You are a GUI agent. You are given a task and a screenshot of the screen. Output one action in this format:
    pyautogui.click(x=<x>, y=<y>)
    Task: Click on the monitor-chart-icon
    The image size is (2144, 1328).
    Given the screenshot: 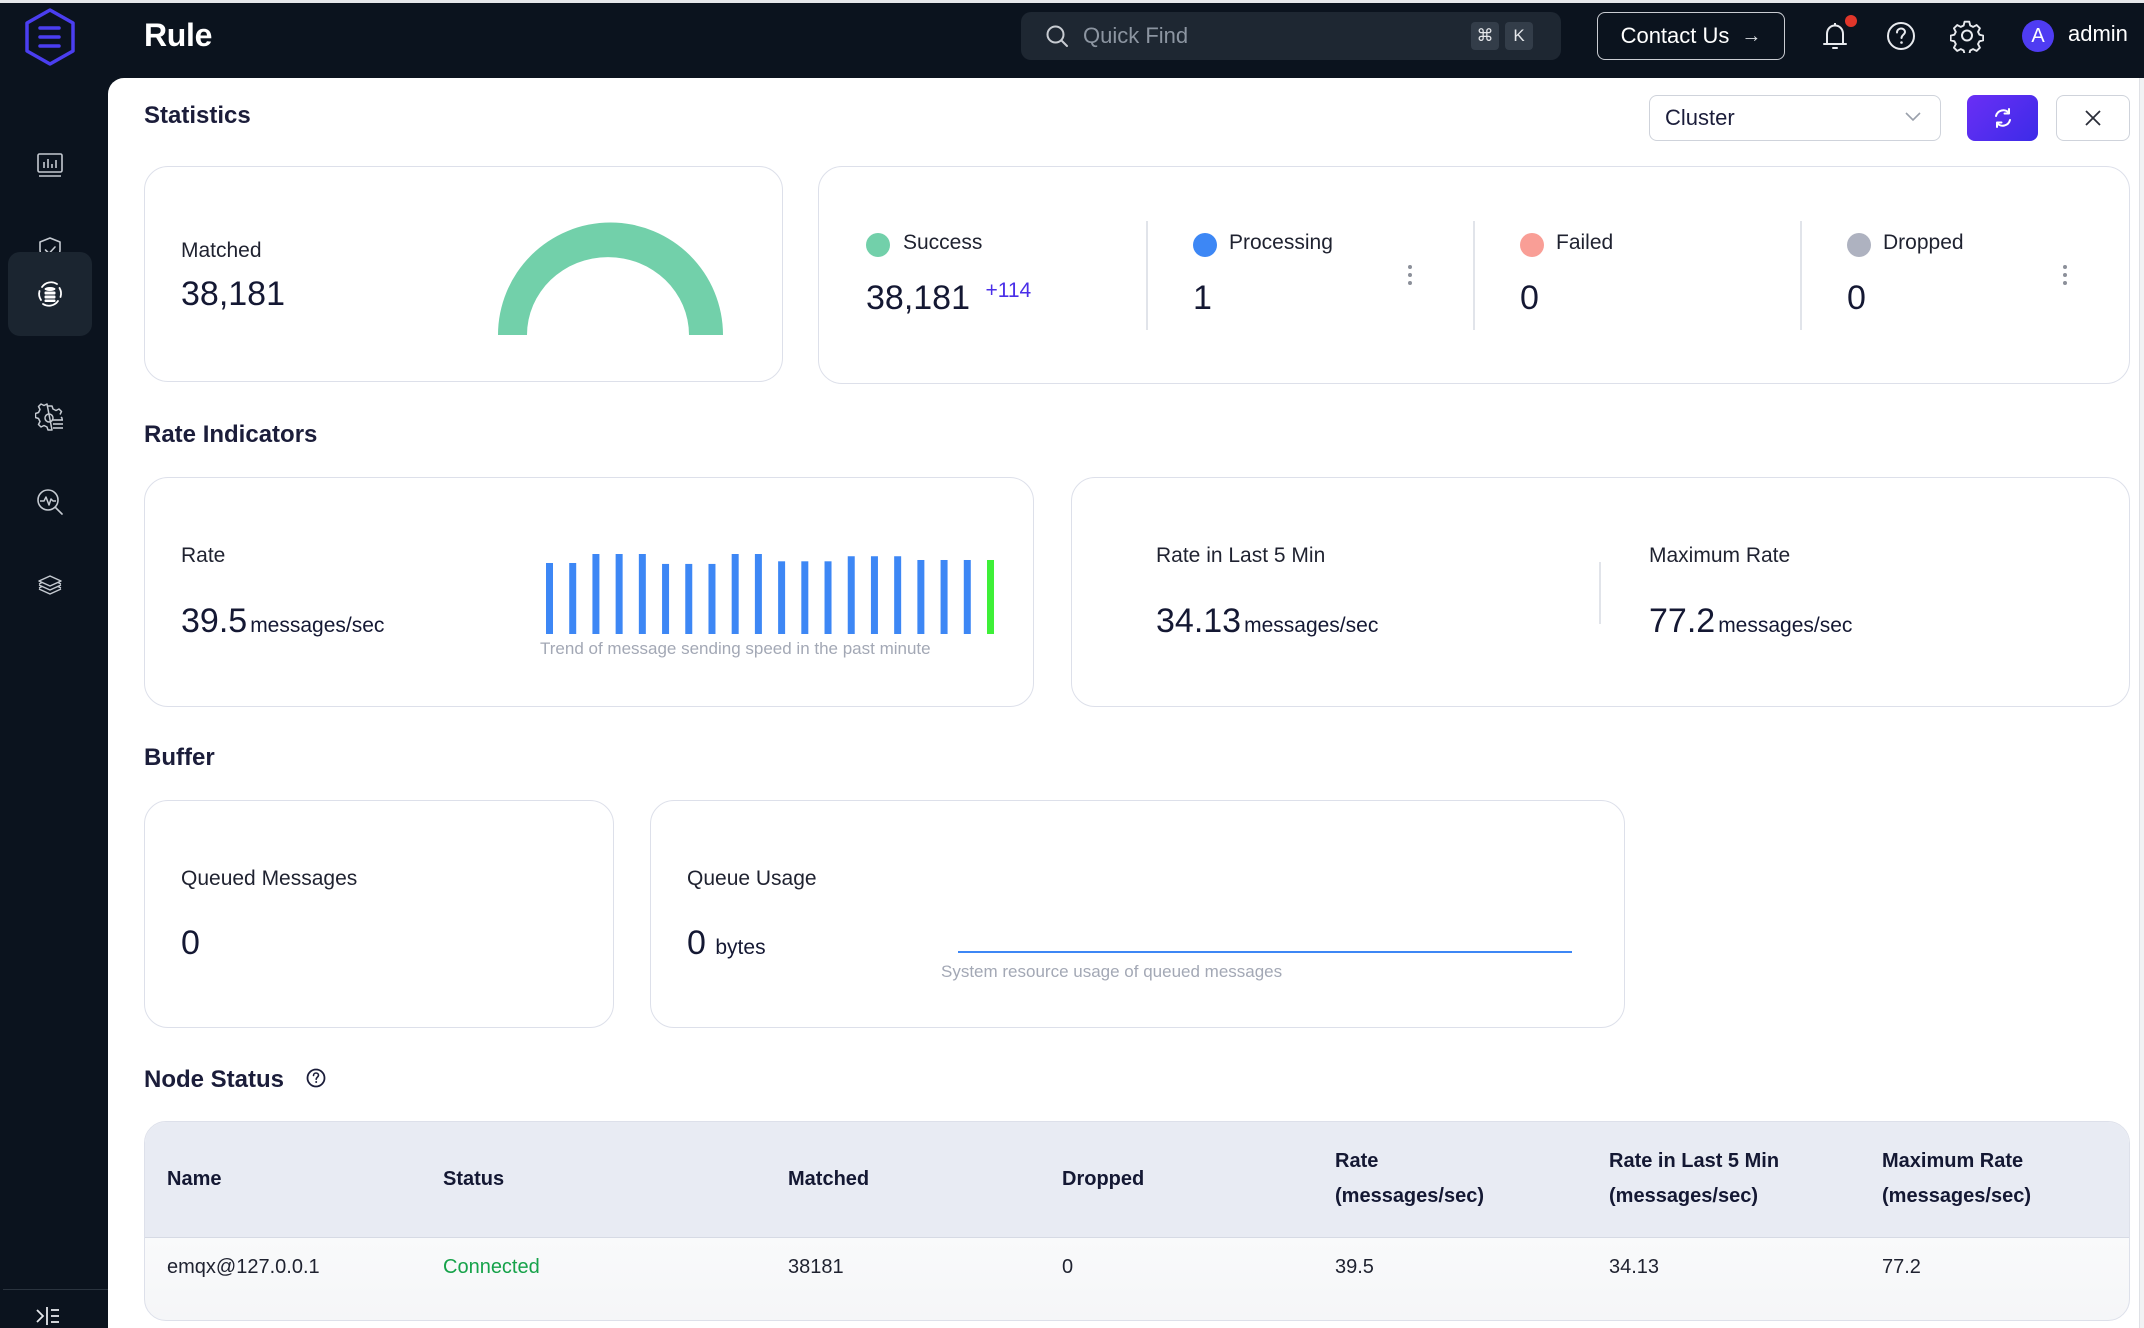 What is the action you would take?
    pyautogui.click(x=50, y=165)
    